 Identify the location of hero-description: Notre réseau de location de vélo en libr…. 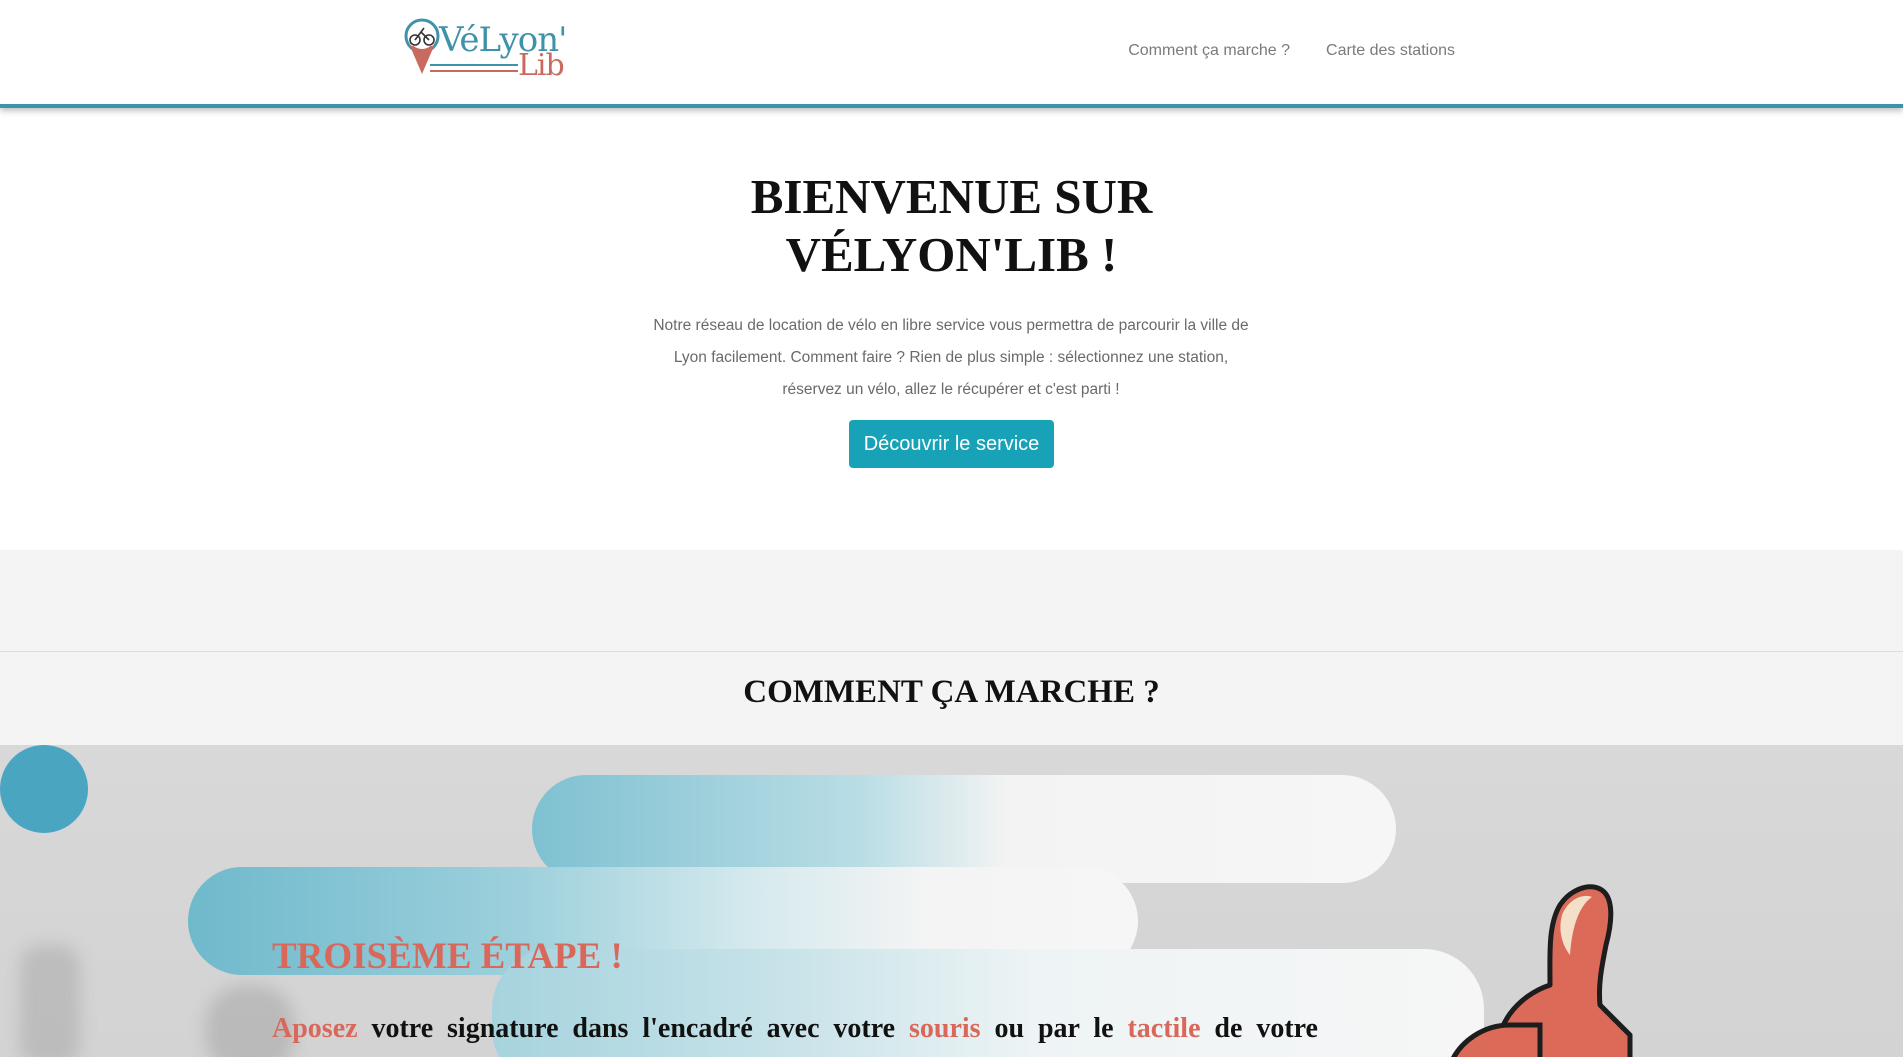
(951, 357).